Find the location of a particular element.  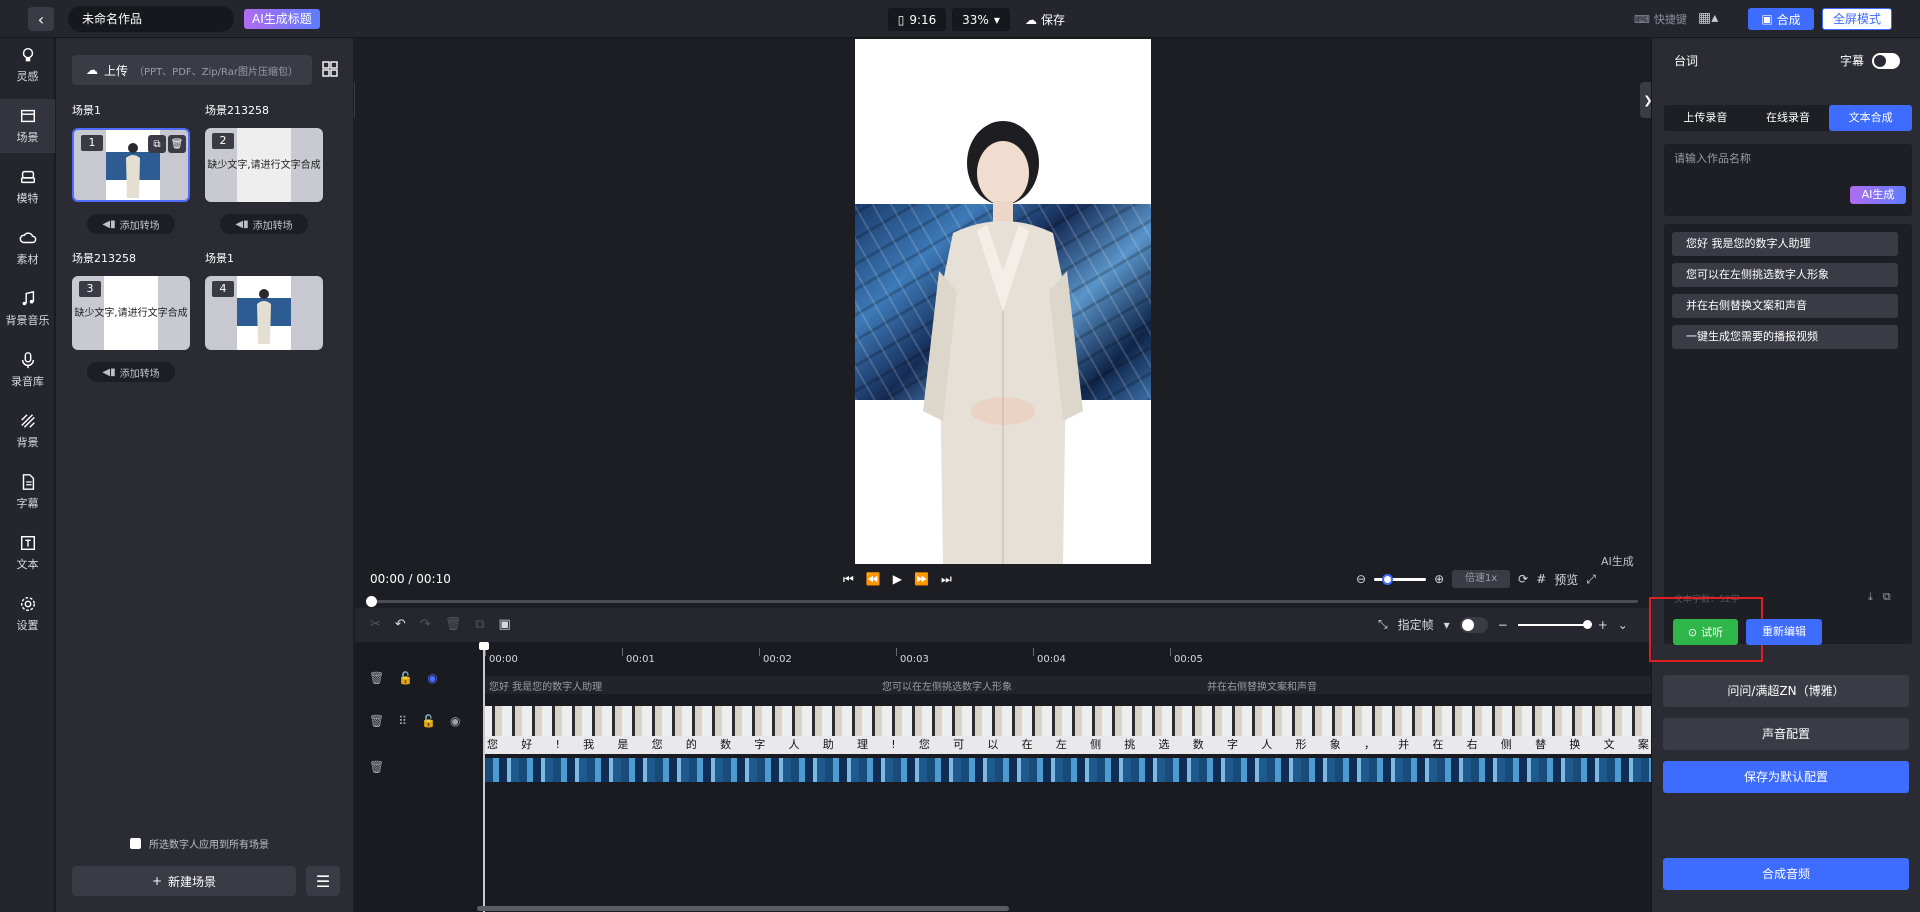

text-segment: 您好 我是您的数字人助理 is located at coordinates (545, 685).